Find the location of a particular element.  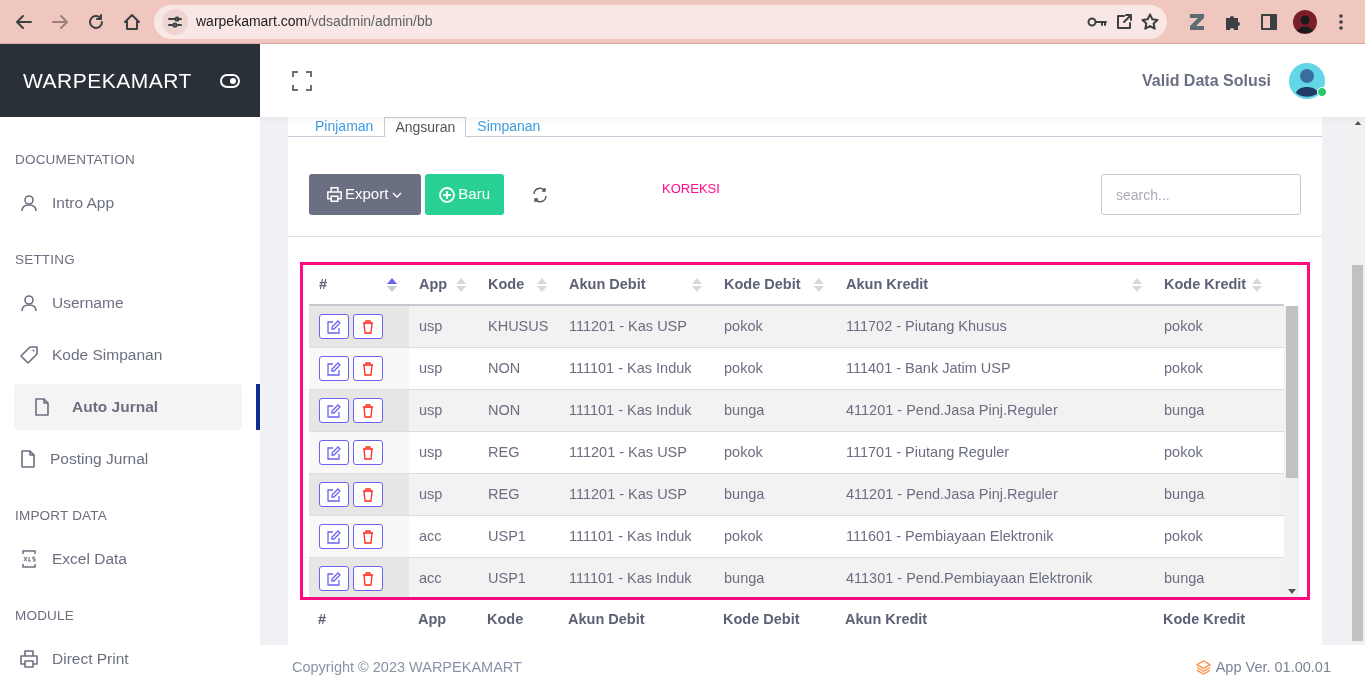

share-icon is located at coordinates (1124, 21).